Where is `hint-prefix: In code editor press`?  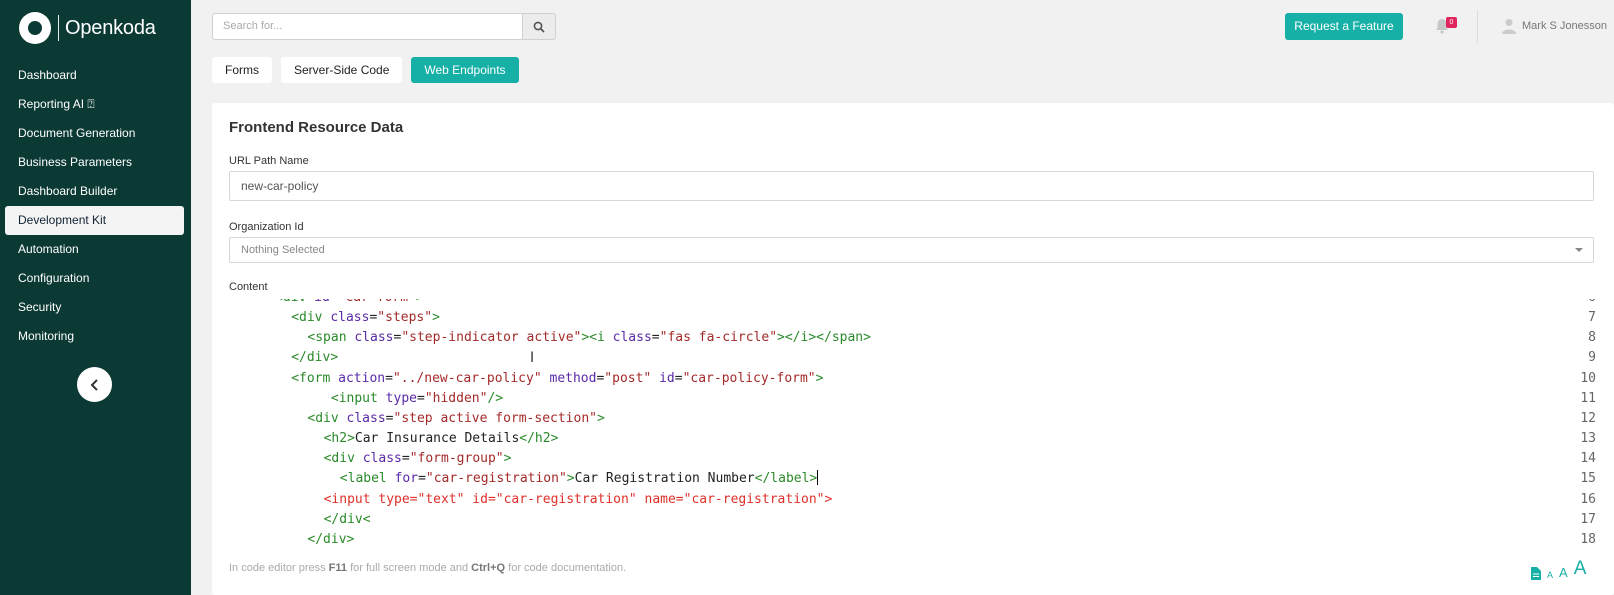
hint-prefix: In code editor press is located at coordinates (279, 568).